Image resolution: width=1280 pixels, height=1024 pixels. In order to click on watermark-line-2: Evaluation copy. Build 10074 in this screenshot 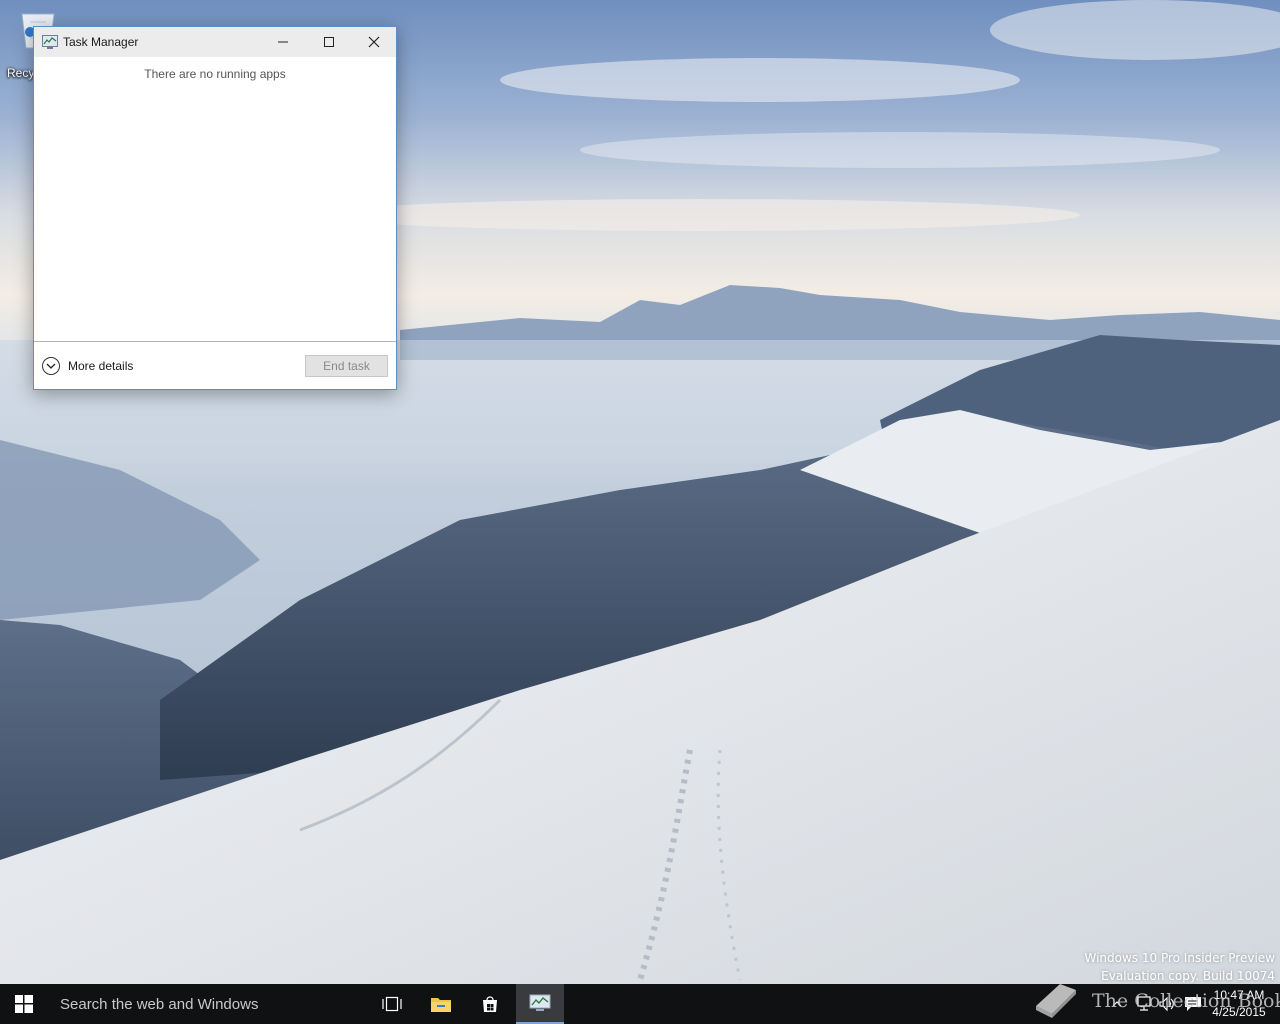, I will do `click(1188, 976)`.